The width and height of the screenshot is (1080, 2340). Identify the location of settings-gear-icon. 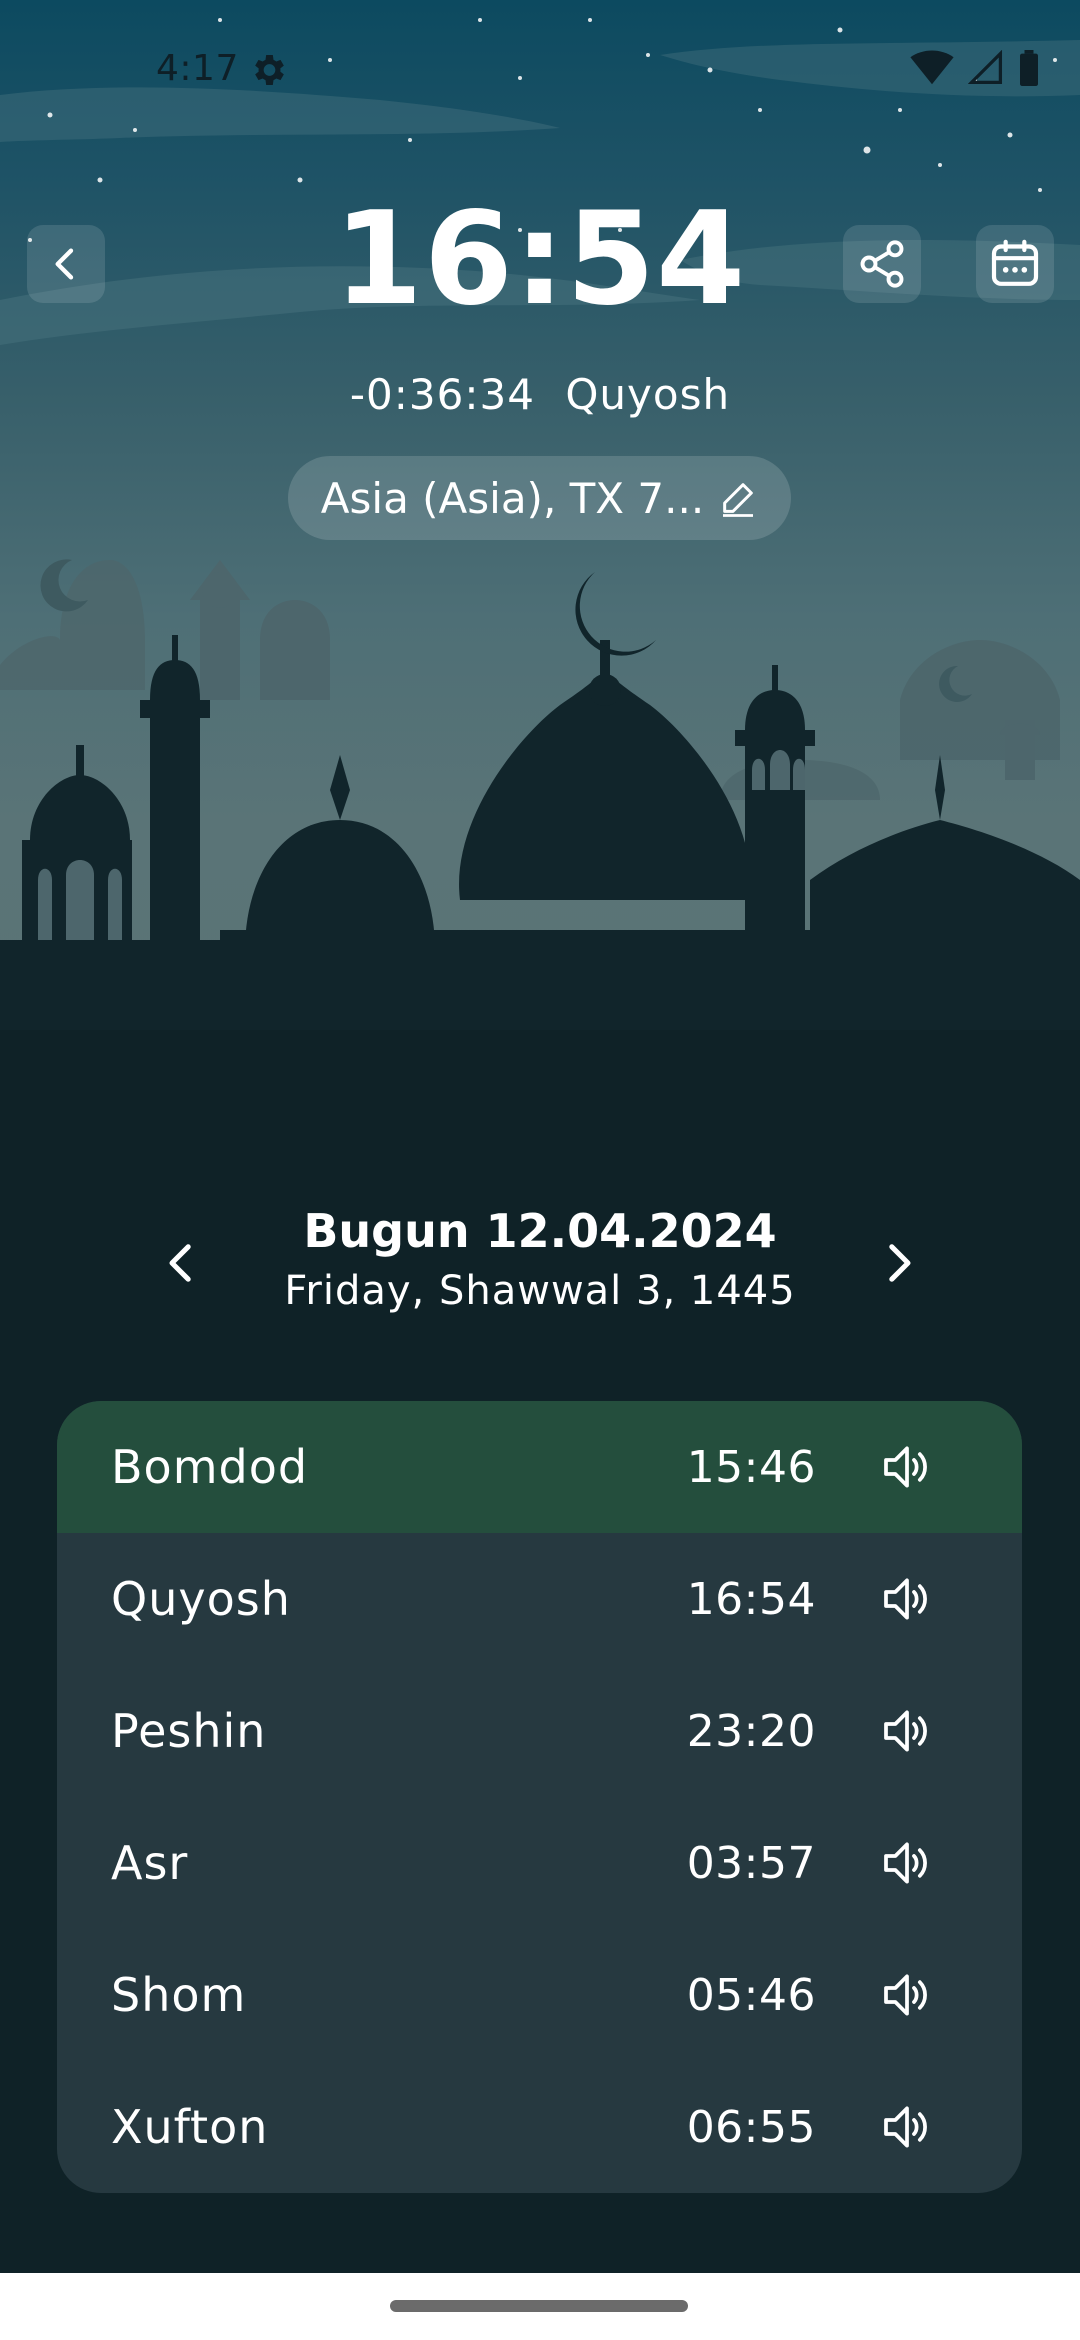
(268, 70).